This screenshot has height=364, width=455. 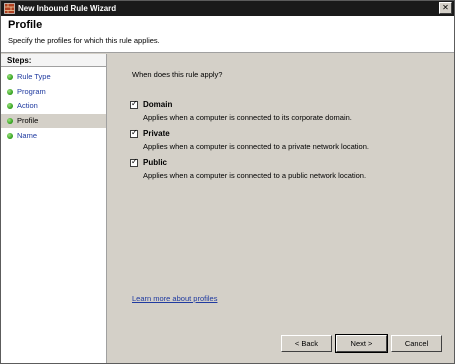 I want to click on back-button: < Back, so click(x=306, y=343).